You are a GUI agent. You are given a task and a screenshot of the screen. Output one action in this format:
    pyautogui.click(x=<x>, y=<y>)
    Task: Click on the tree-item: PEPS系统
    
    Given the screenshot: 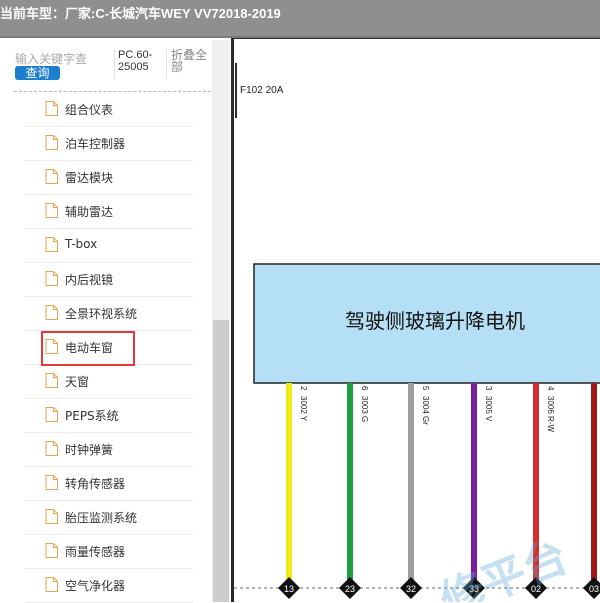 What is the action you would take?
    pyautogui.click(x=109, y=416)
    